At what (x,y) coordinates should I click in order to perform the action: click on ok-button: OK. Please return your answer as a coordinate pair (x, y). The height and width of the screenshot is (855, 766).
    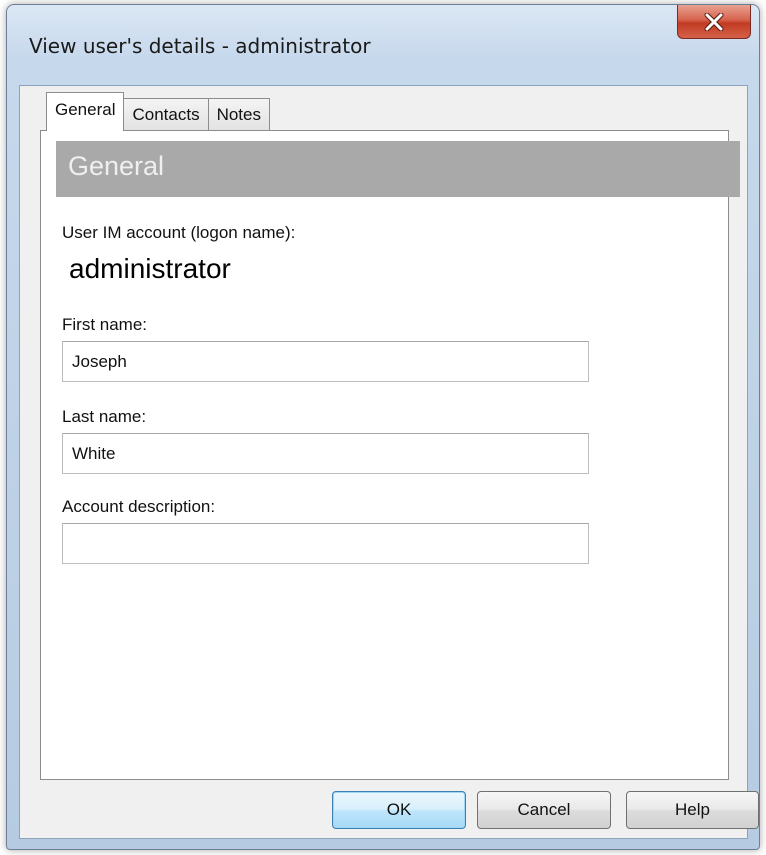
    Looking at the image, I should click on (399, 810).